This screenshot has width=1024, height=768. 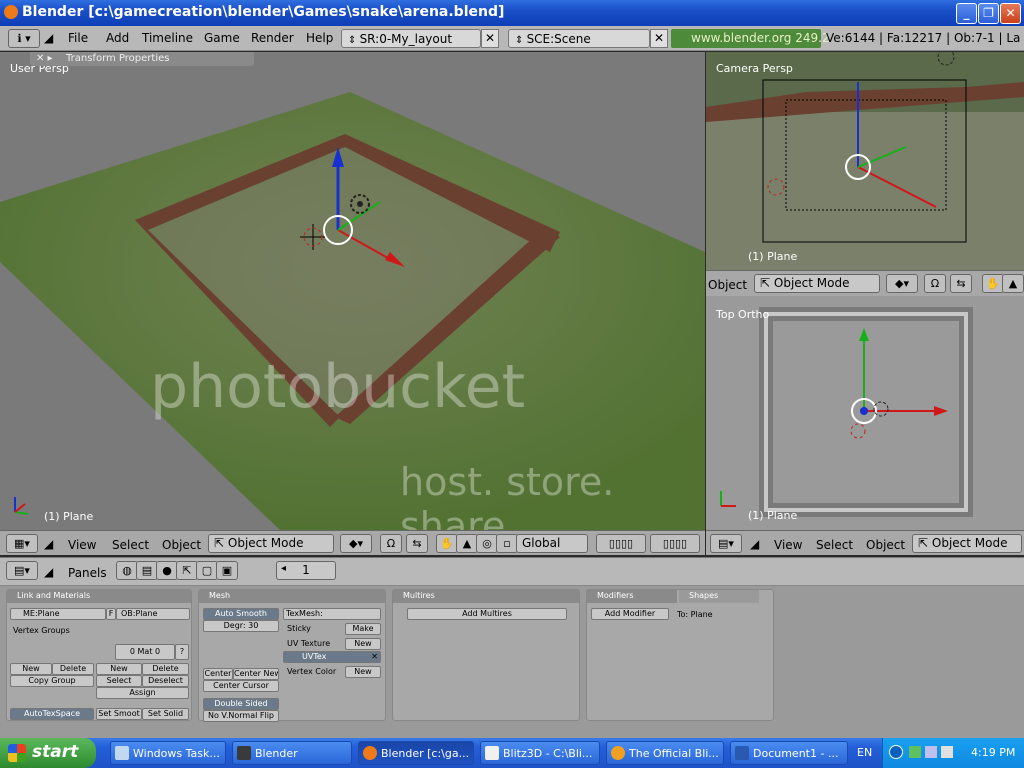 I want to click on display-icon, so click(x=931, y=752).